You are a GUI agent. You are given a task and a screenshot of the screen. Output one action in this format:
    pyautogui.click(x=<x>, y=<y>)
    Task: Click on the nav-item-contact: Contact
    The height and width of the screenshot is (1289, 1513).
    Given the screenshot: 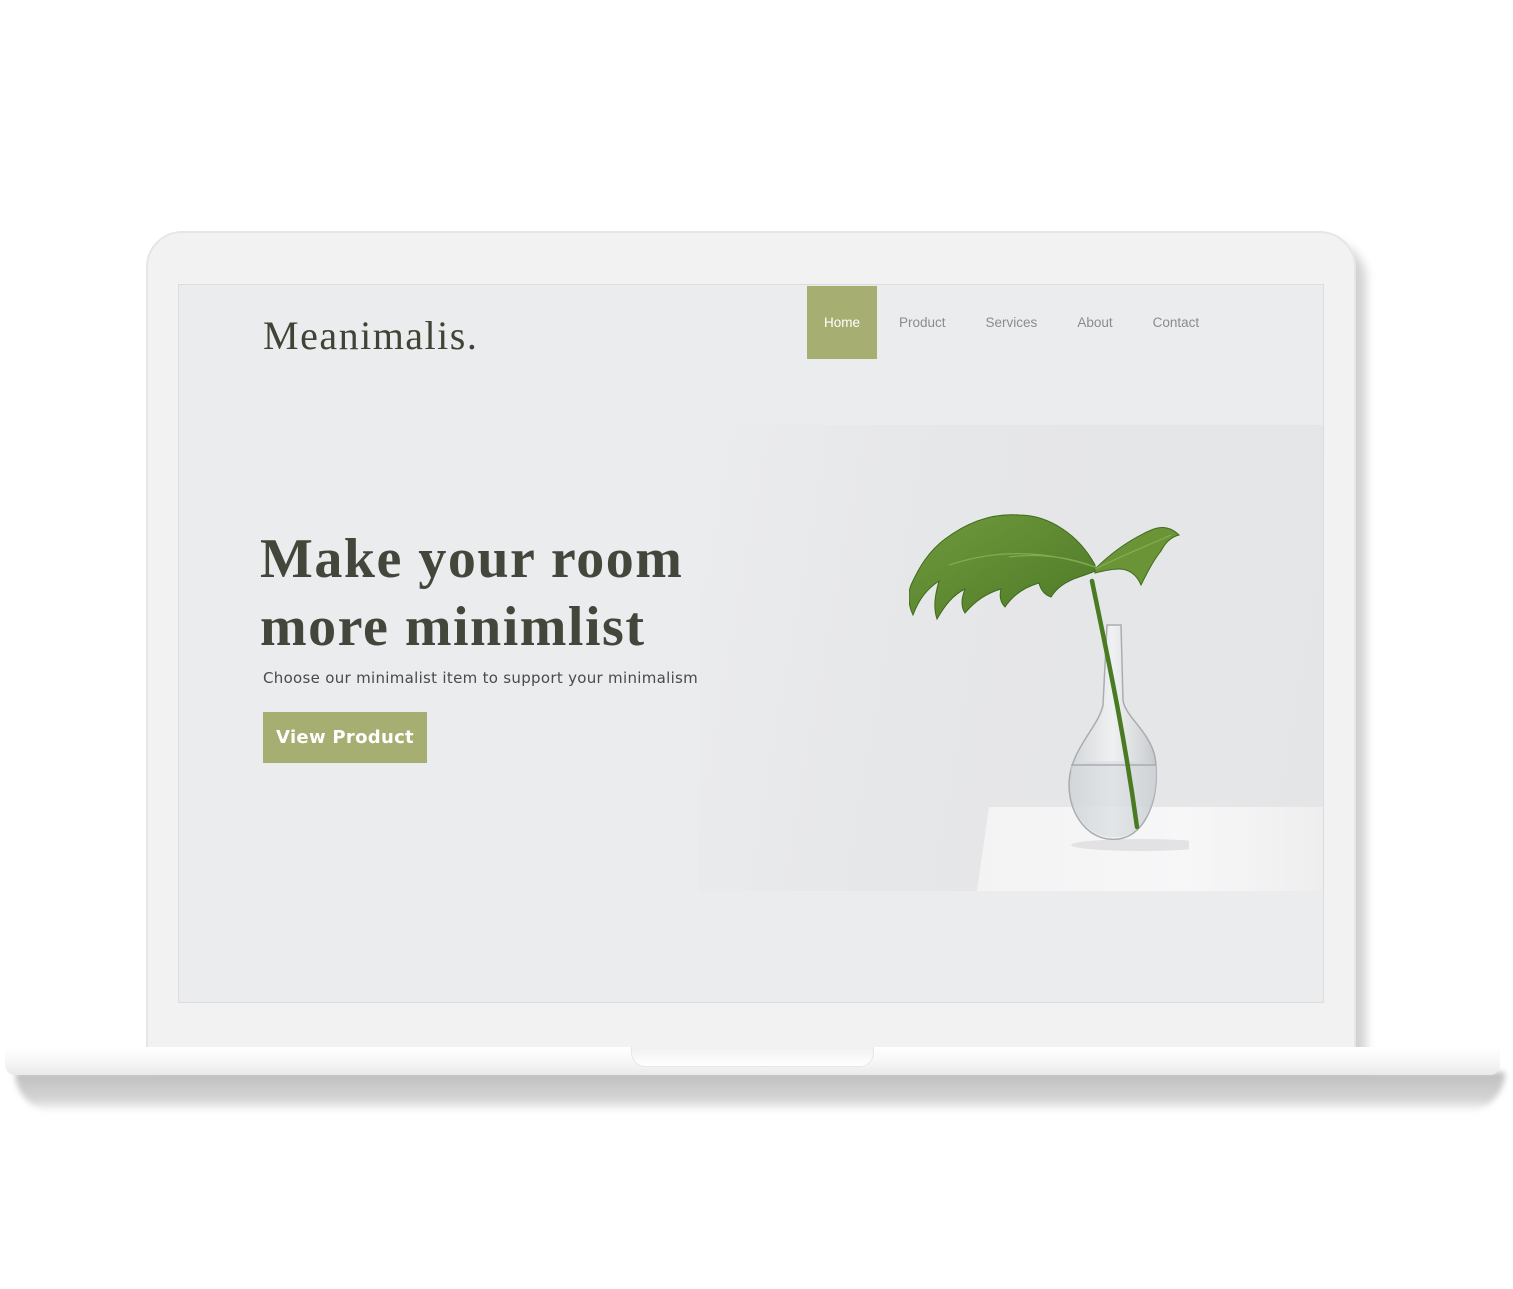 What is the action you would take?
    pyautogui.click(x=1176, y=322)
    